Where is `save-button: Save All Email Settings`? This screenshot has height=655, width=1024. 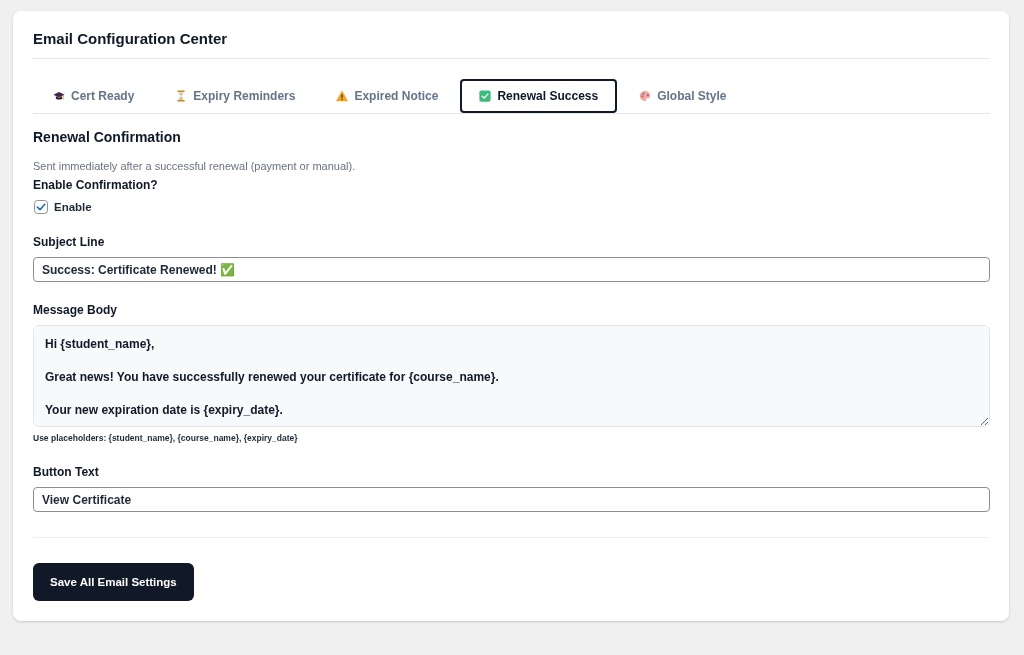
save-button: Save All Email Settings is located at coordinates (113, 582).